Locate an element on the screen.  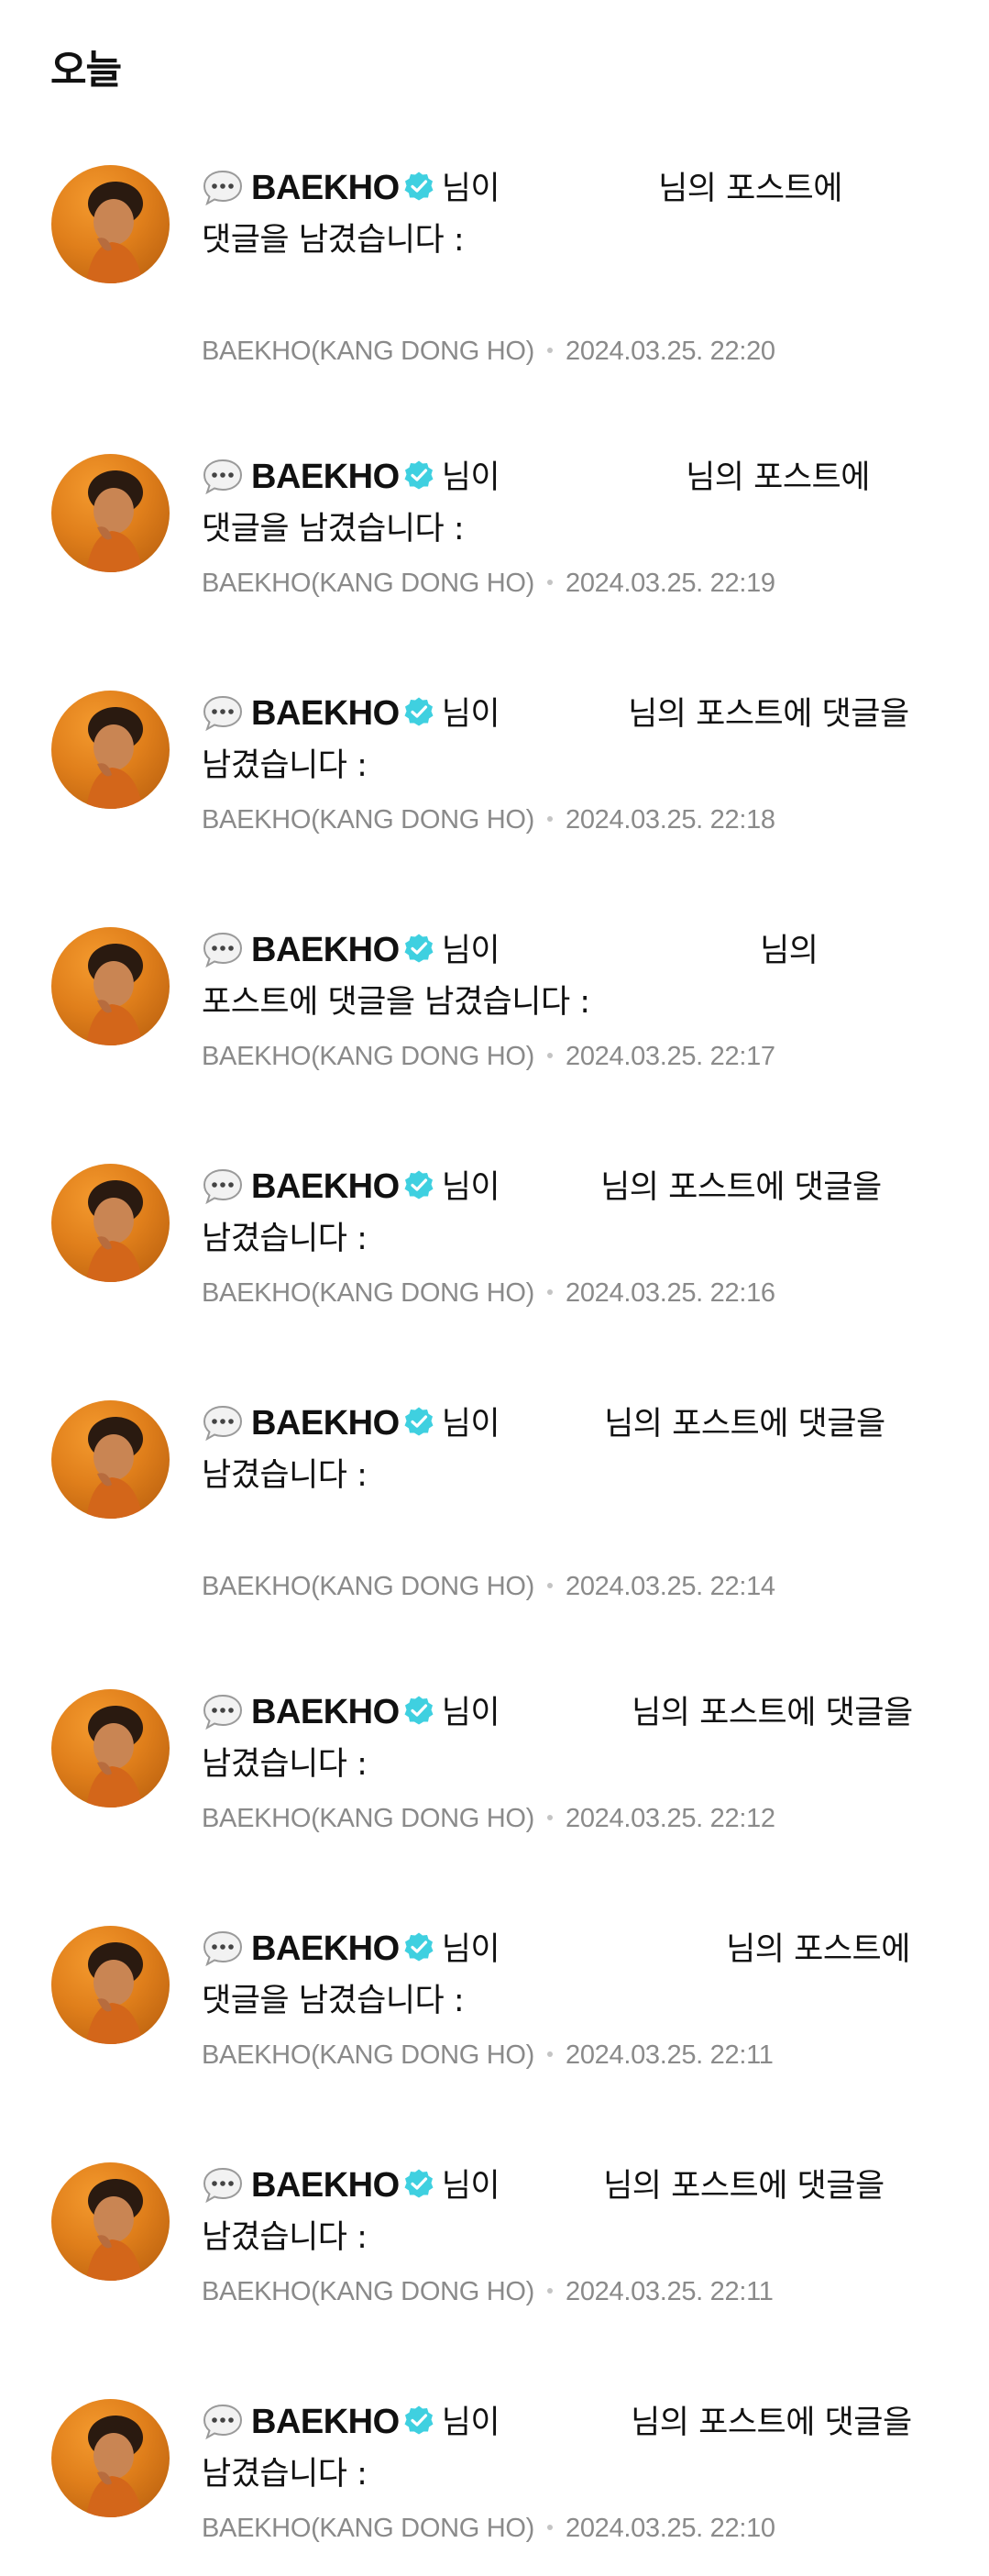
notification-meta: BAEKHO(KANG DONG HO) 2024.03.25. 22:12 is located at coordinates (488, 1819).